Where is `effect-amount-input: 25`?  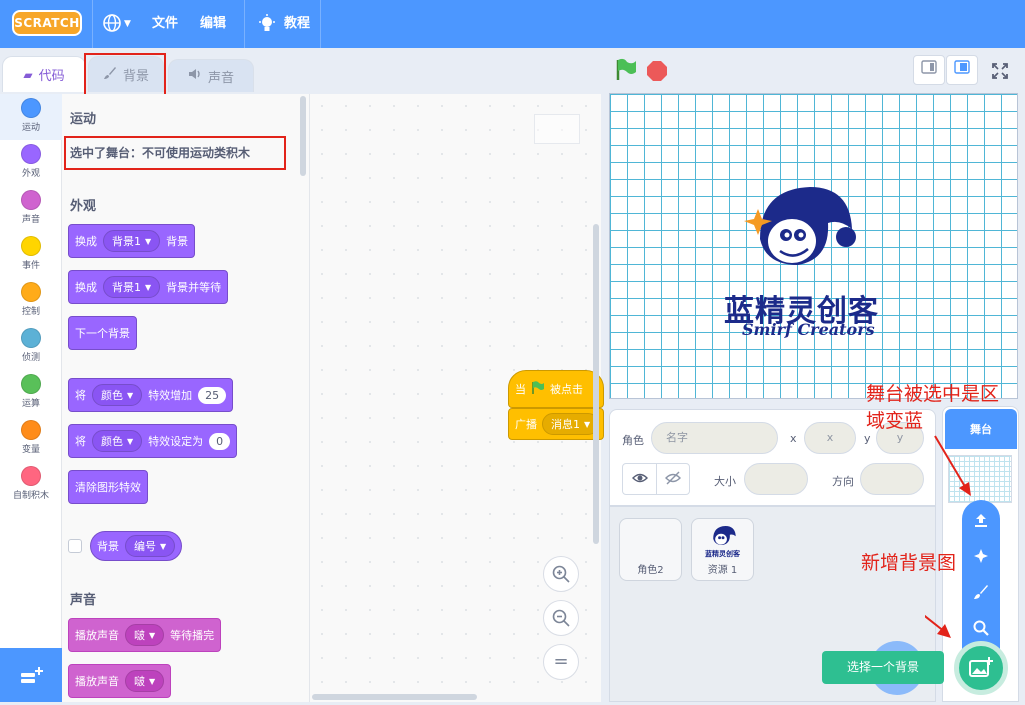
effect-amount-input: 25 is located at coordinates (212, 395).